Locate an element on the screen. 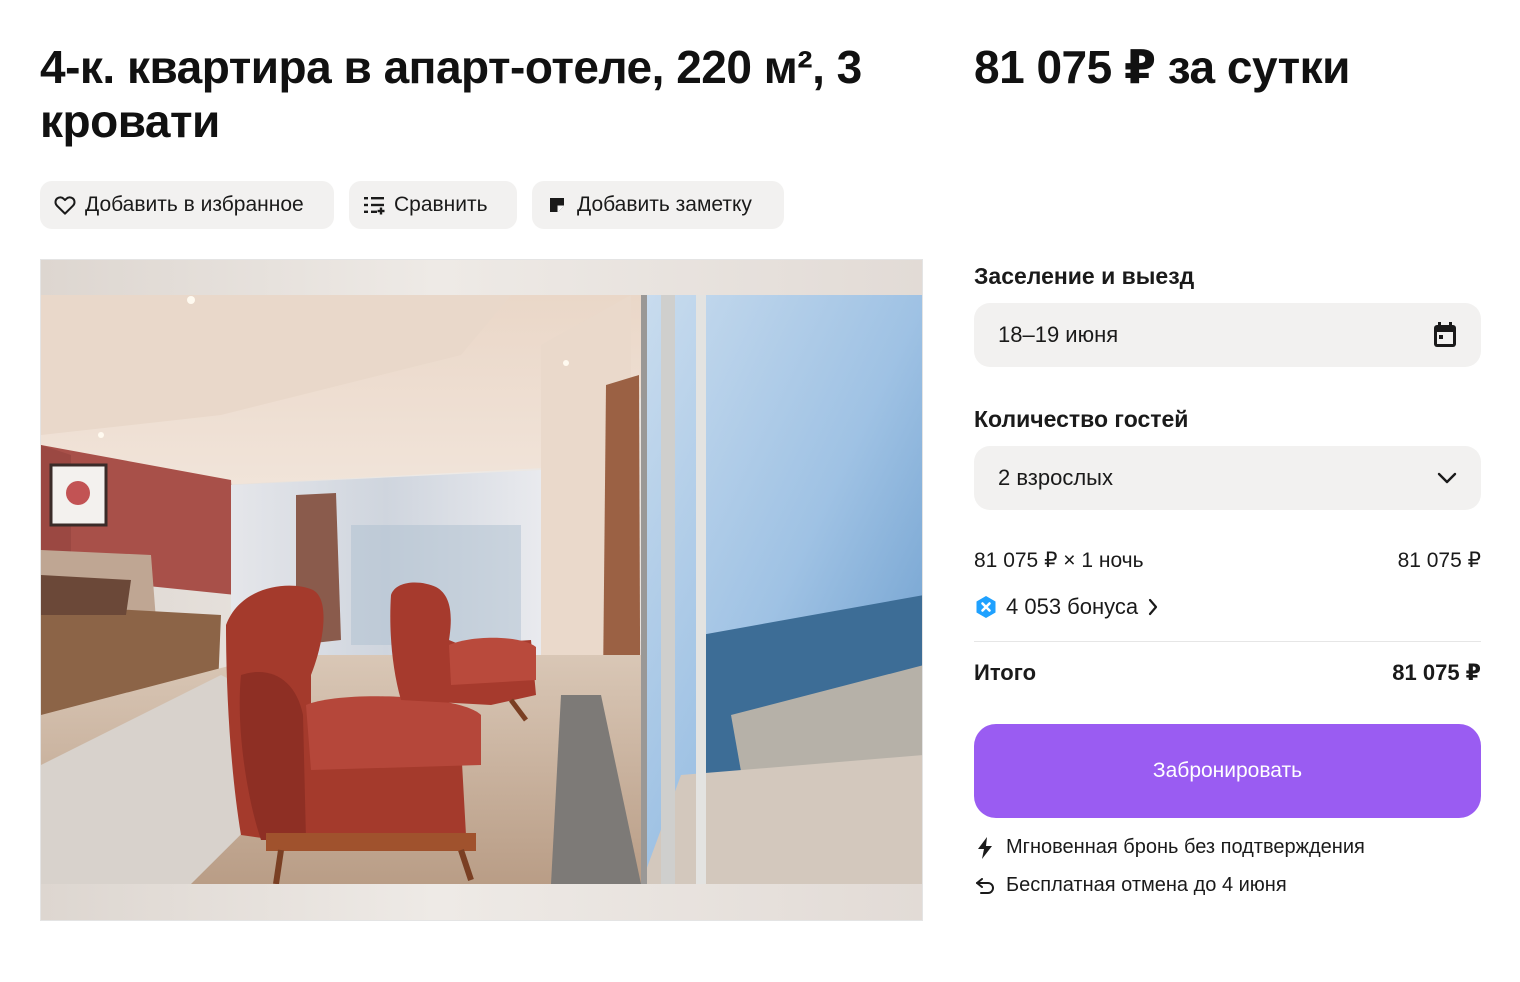  add-to-favorites-button: Добавить в избранное is located at coordinates (187, 205).